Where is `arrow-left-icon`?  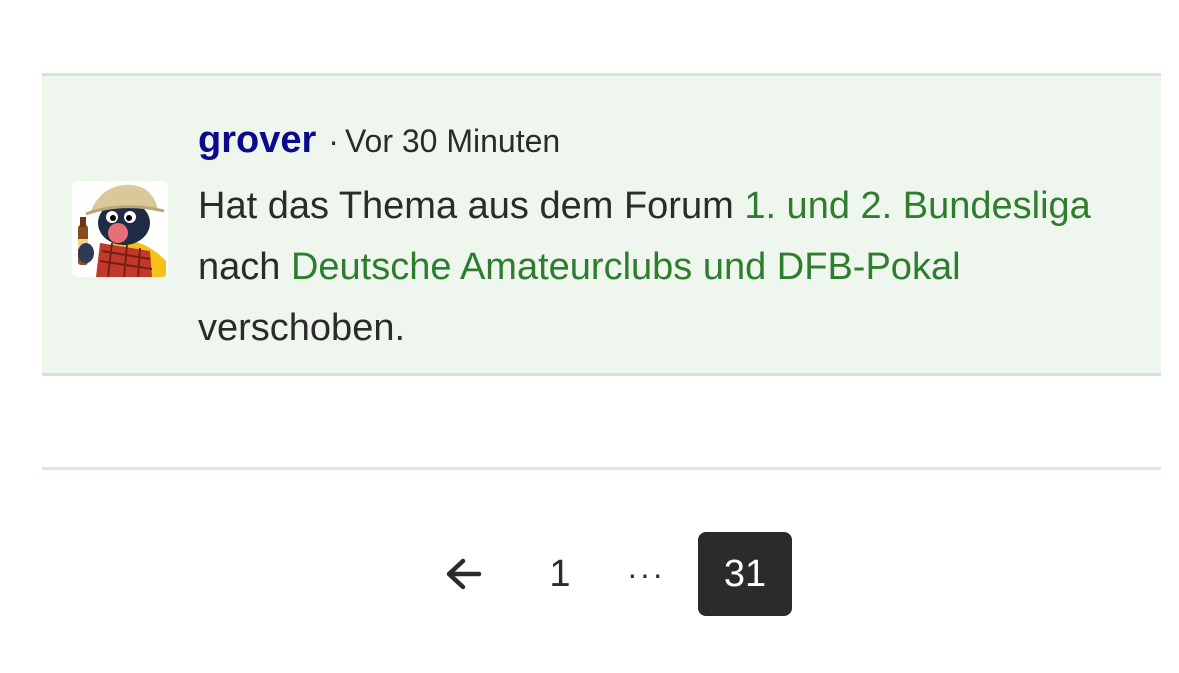 arrow-left-icon is located at coordinates (464, 574).